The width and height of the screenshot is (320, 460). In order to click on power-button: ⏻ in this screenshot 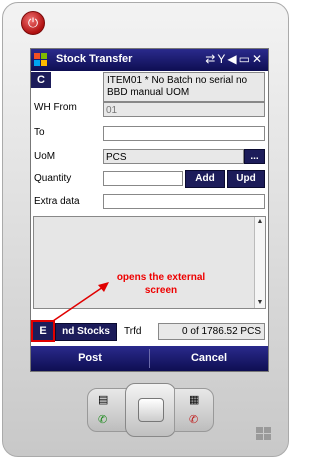, I will do `click(33, 23)`.